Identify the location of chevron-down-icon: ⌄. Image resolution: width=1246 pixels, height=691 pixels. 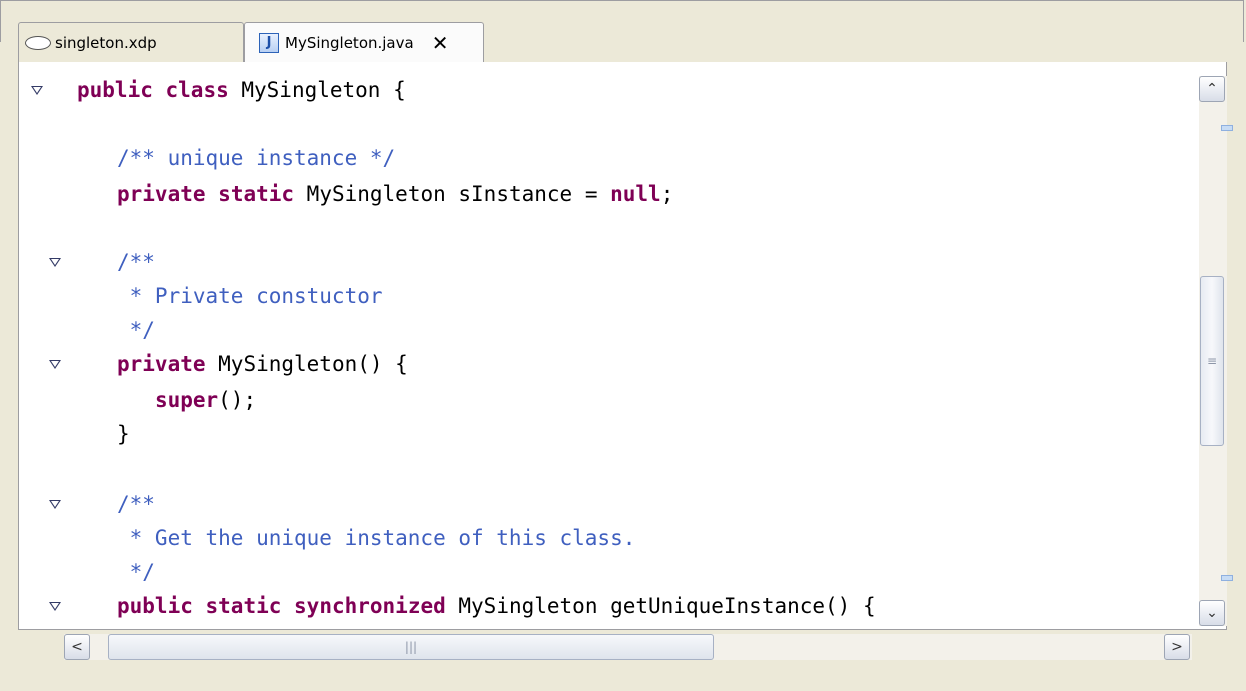
(1212, 613).